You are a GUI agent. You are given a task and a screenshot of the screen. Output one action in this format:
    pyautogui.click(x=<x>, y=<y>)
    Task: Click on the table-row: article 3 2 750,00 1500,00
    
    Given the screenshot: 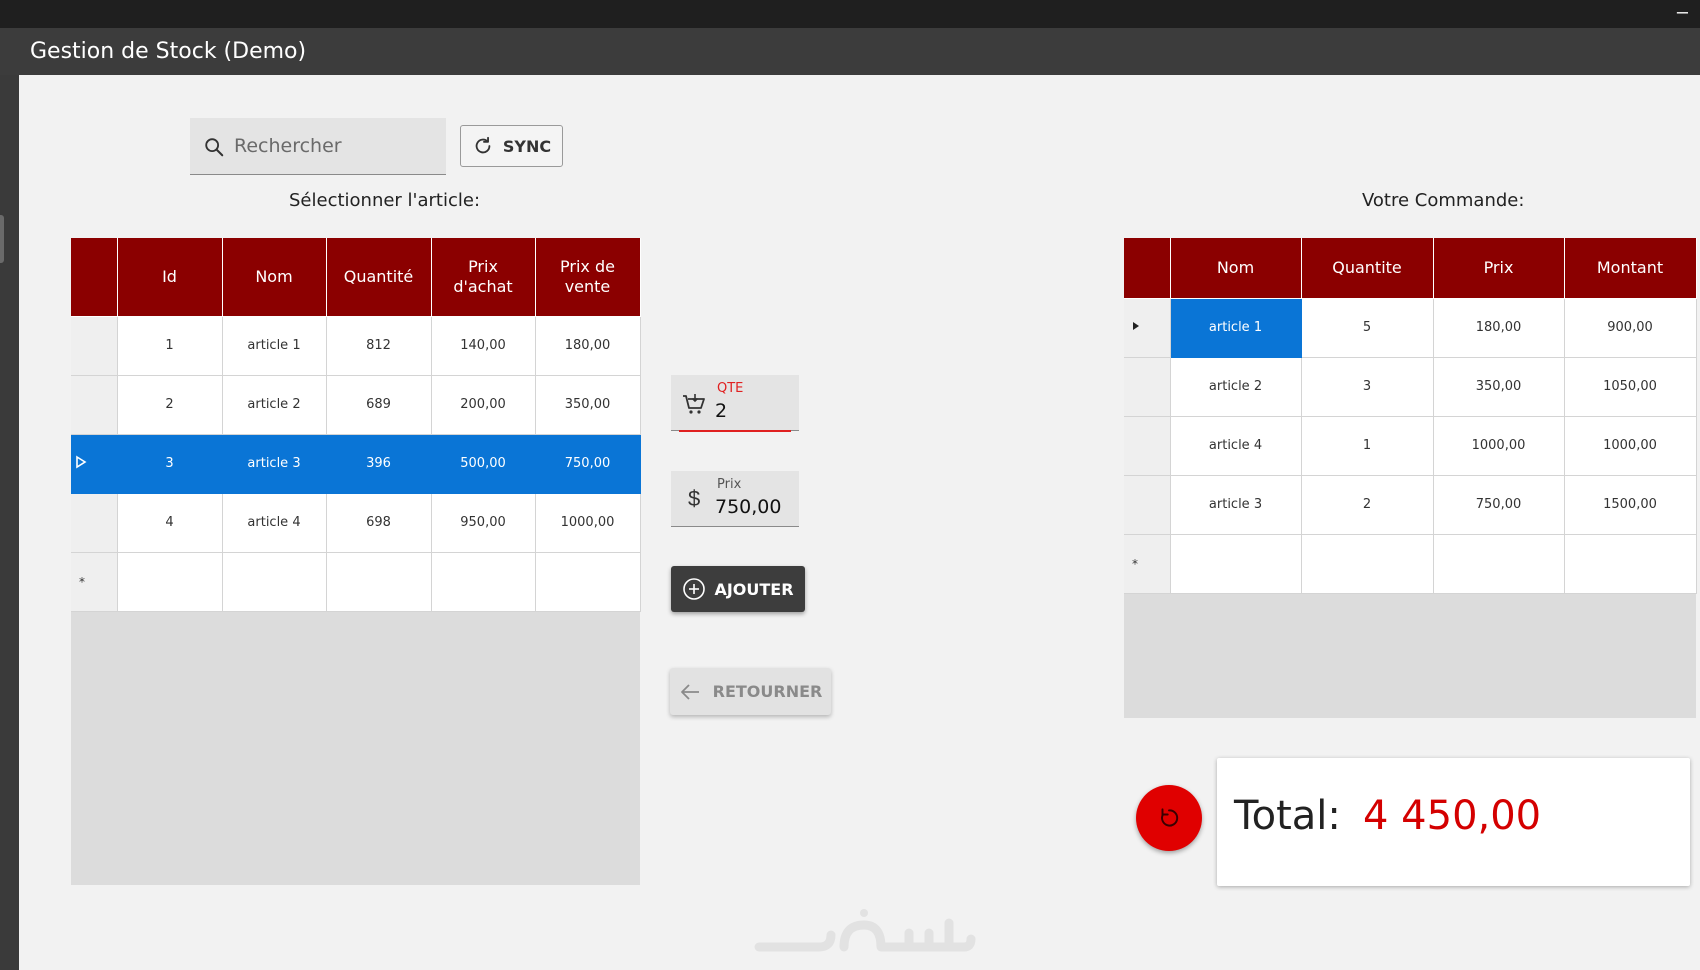 What is the action you would take?
    pyautogui.click(x=1410, y=504)
    